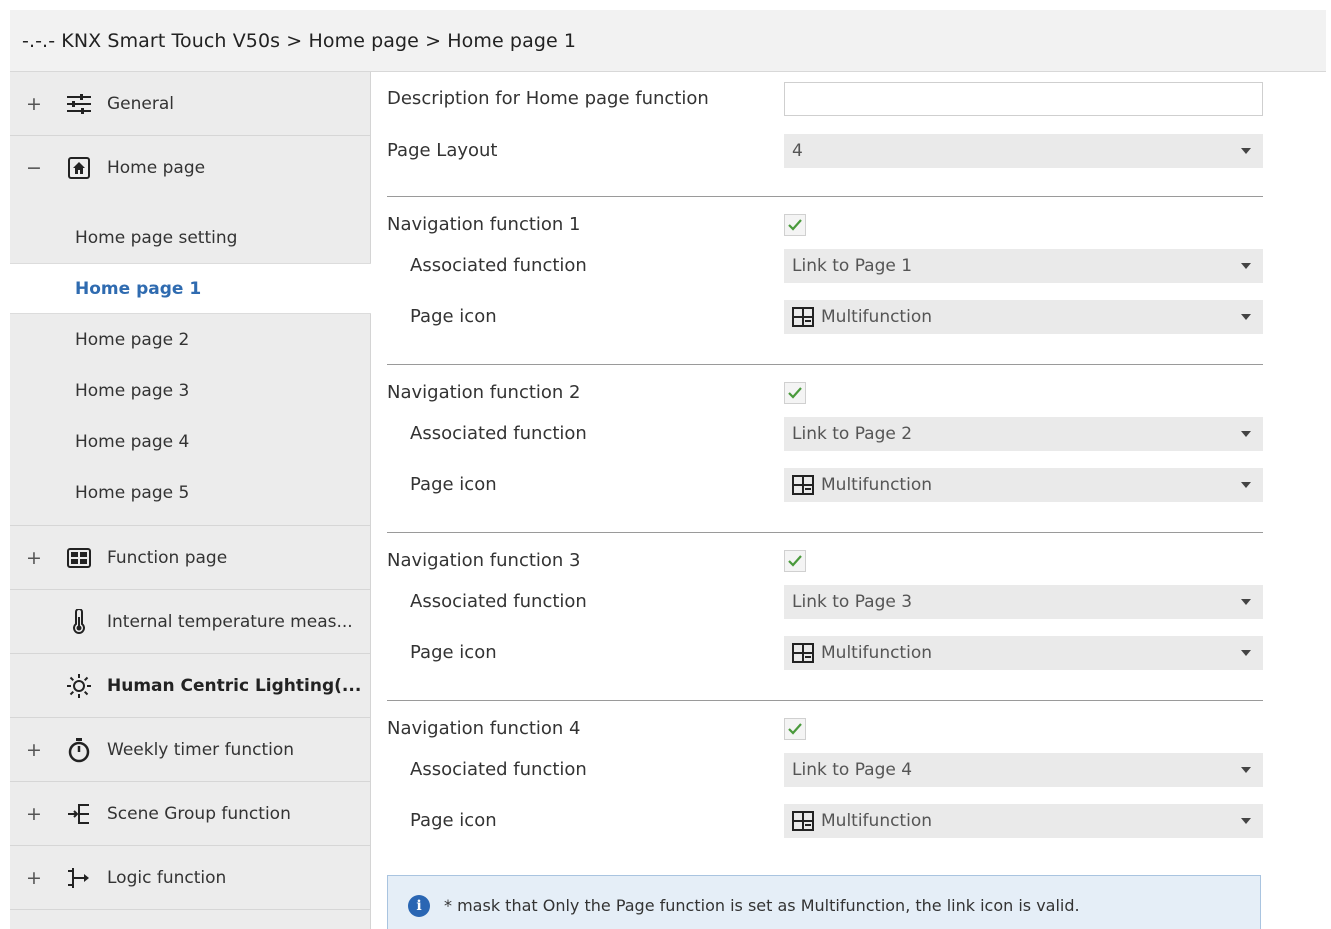 The image size is (1331, 929). I want to click on navigation-function-label: Navigation function 4, so click(484, 728).